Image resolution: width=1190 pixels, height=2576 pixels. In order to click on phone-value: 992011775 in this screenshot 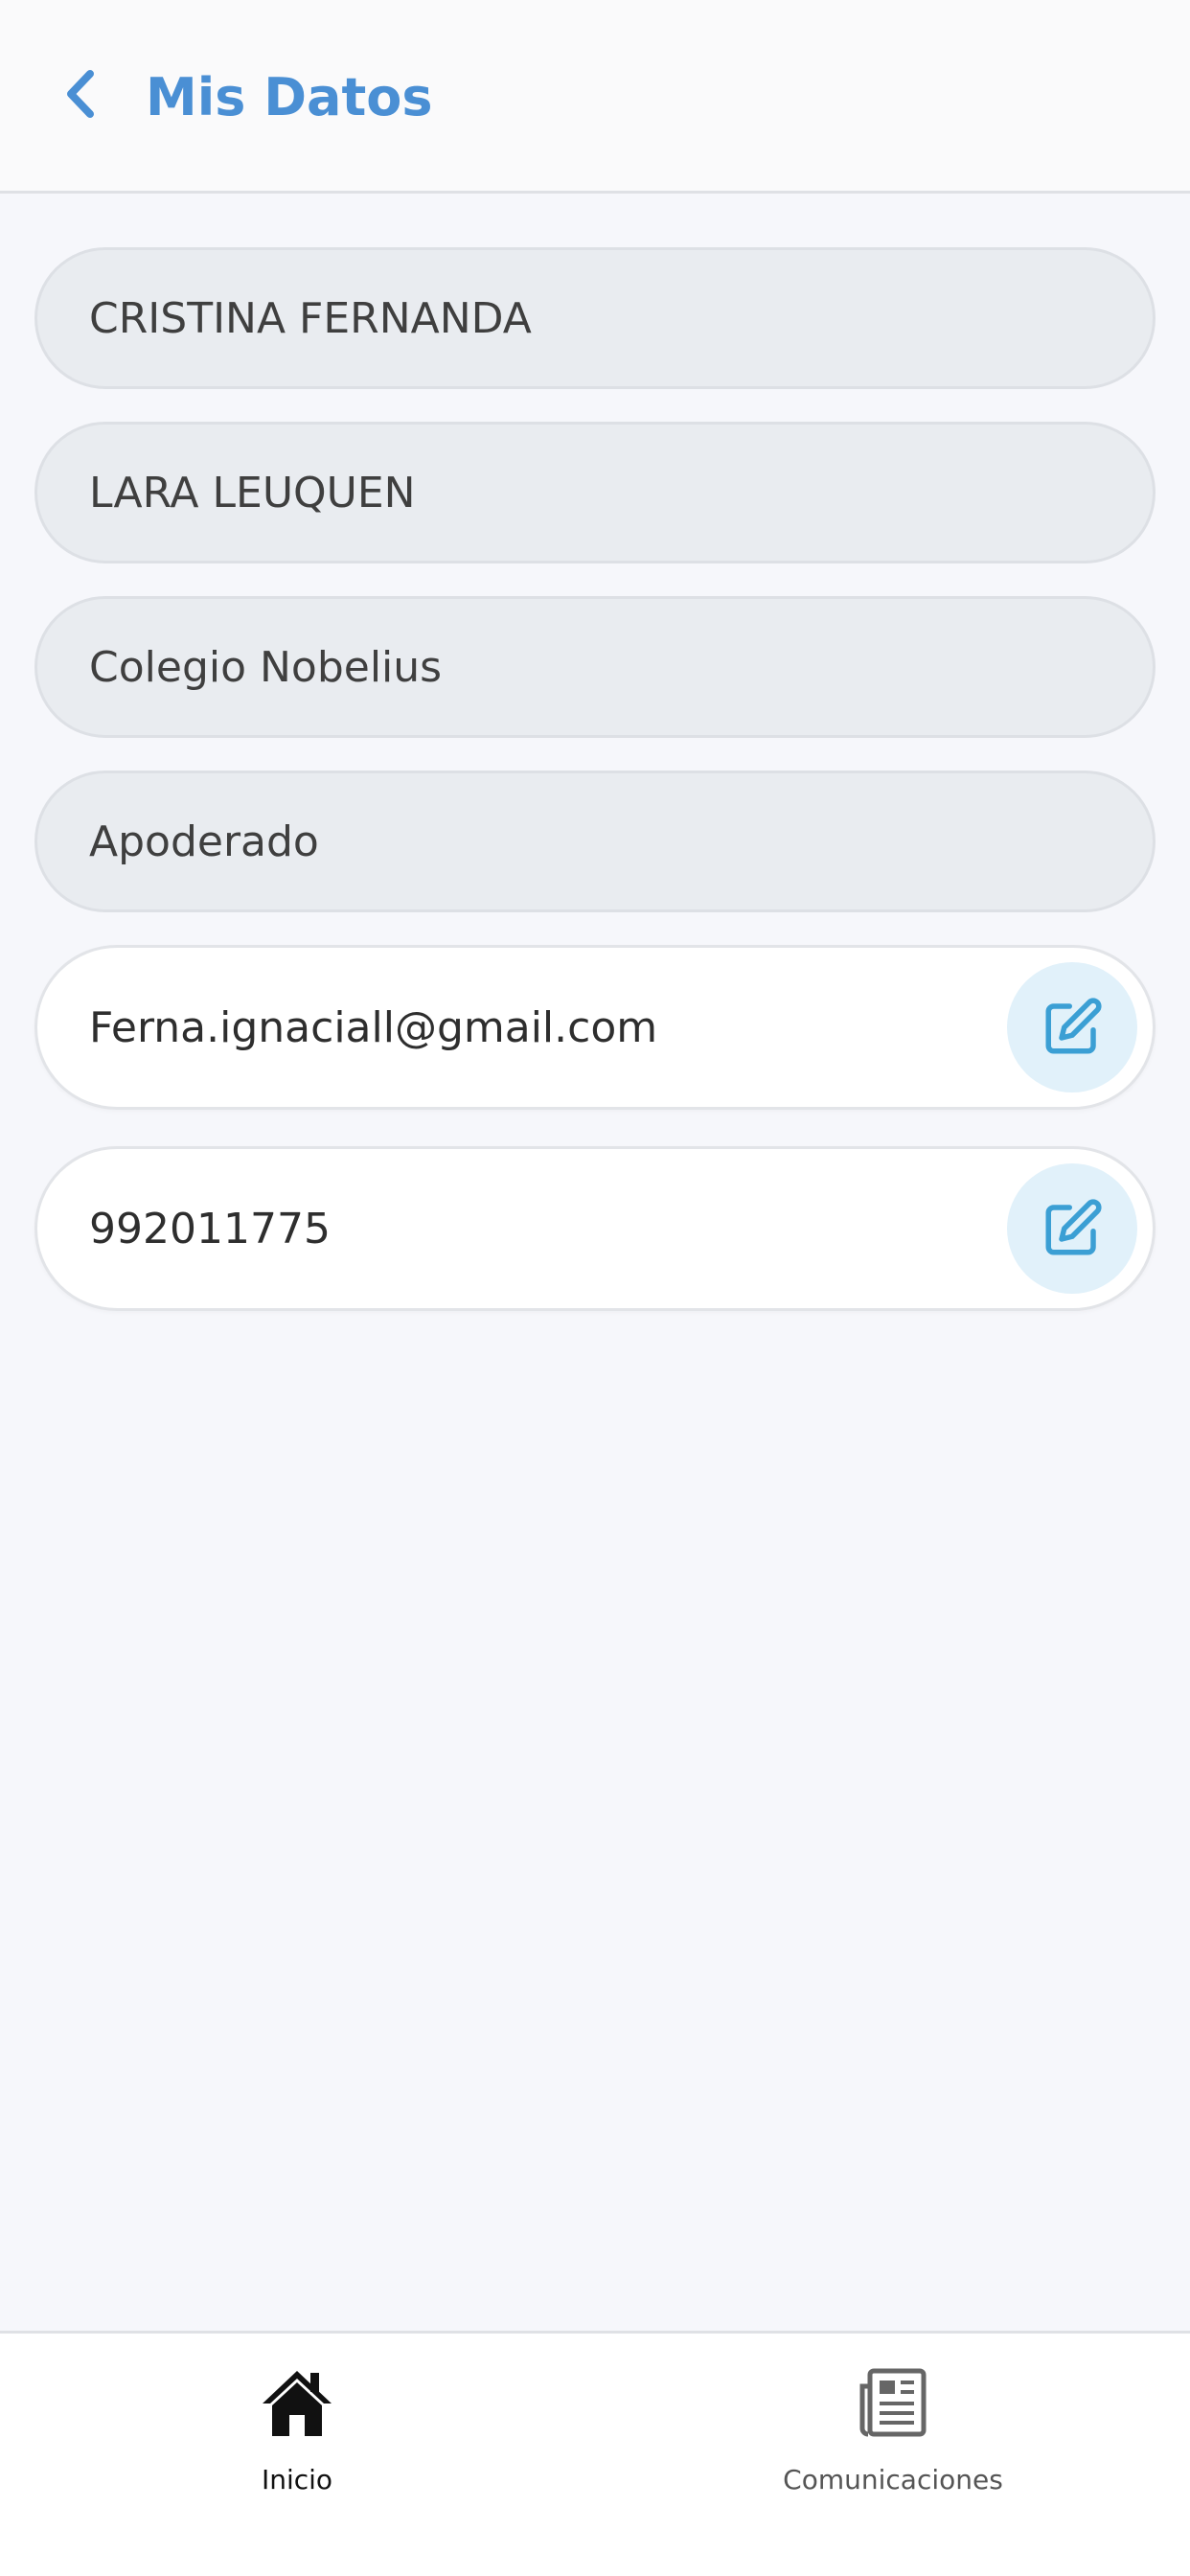, I will do `click(210, 1229)`.